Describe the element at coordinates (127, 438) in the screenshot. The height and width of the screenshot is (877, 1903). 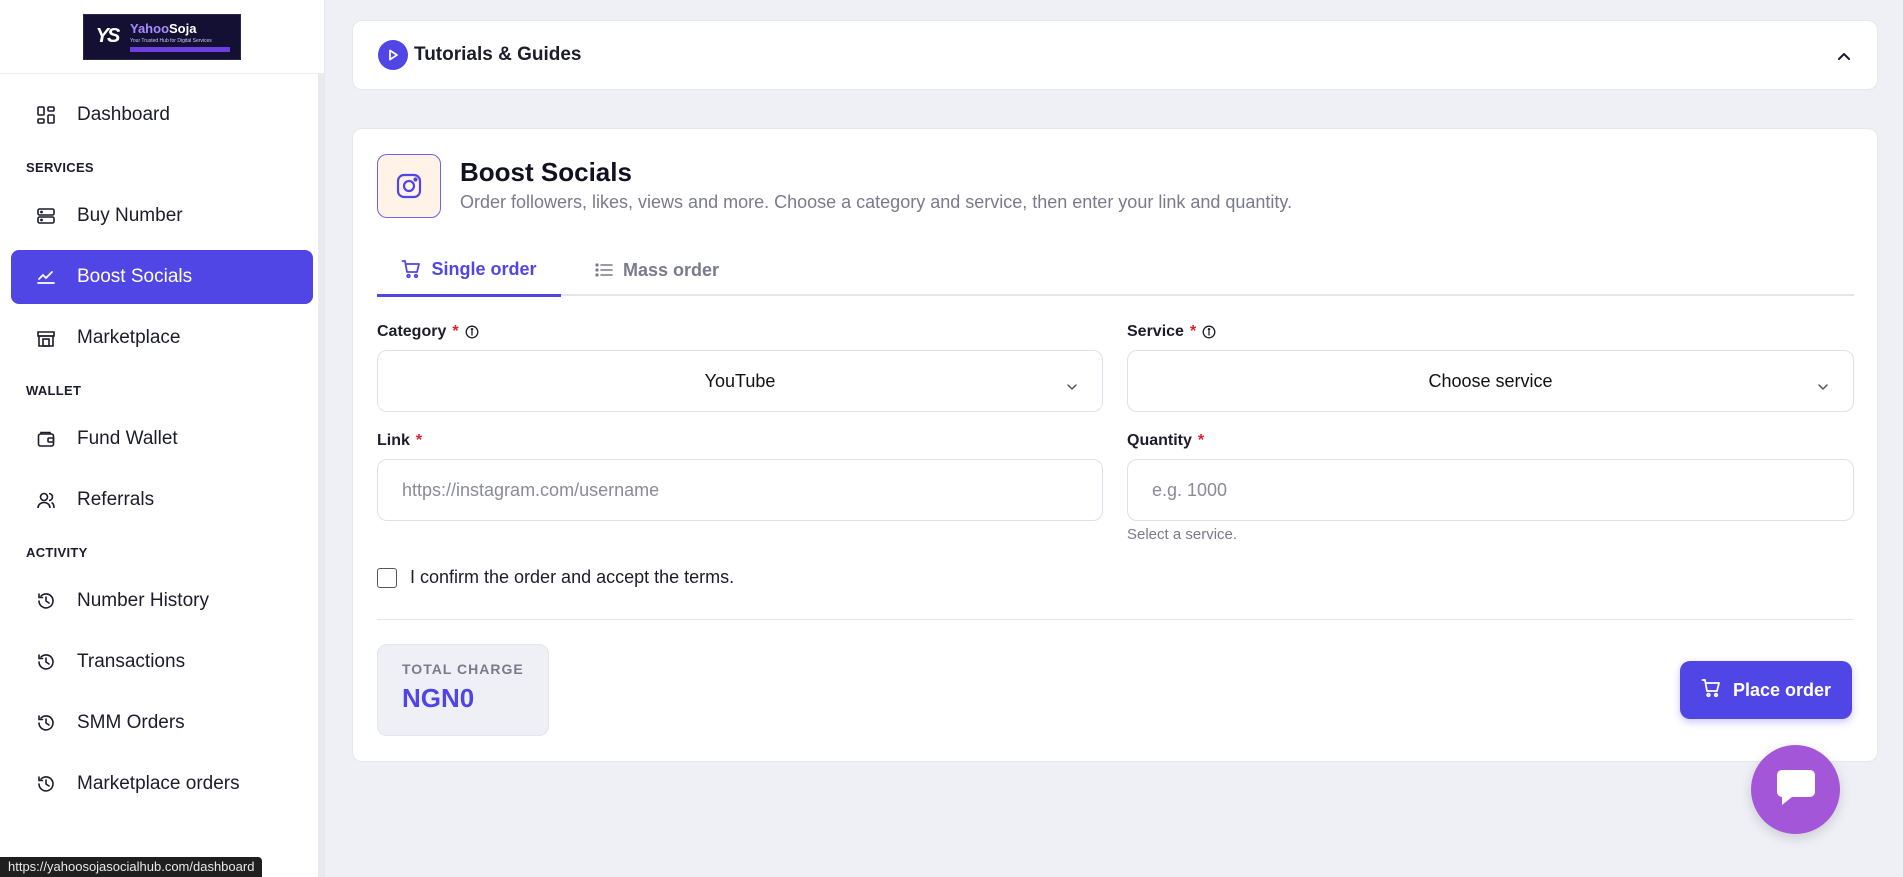
I see `sidebar-item-label: Fund Wallet` at that location.